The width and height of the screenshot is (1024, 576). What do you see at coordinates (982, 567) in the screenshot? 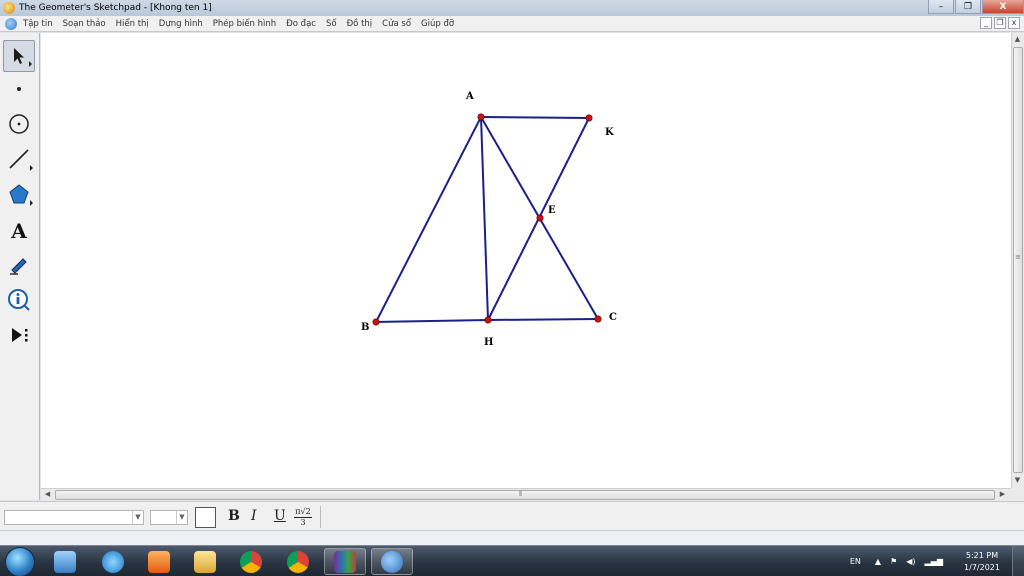
I see `clock-date: 1/7/2021` at bounding box center [982, 567].